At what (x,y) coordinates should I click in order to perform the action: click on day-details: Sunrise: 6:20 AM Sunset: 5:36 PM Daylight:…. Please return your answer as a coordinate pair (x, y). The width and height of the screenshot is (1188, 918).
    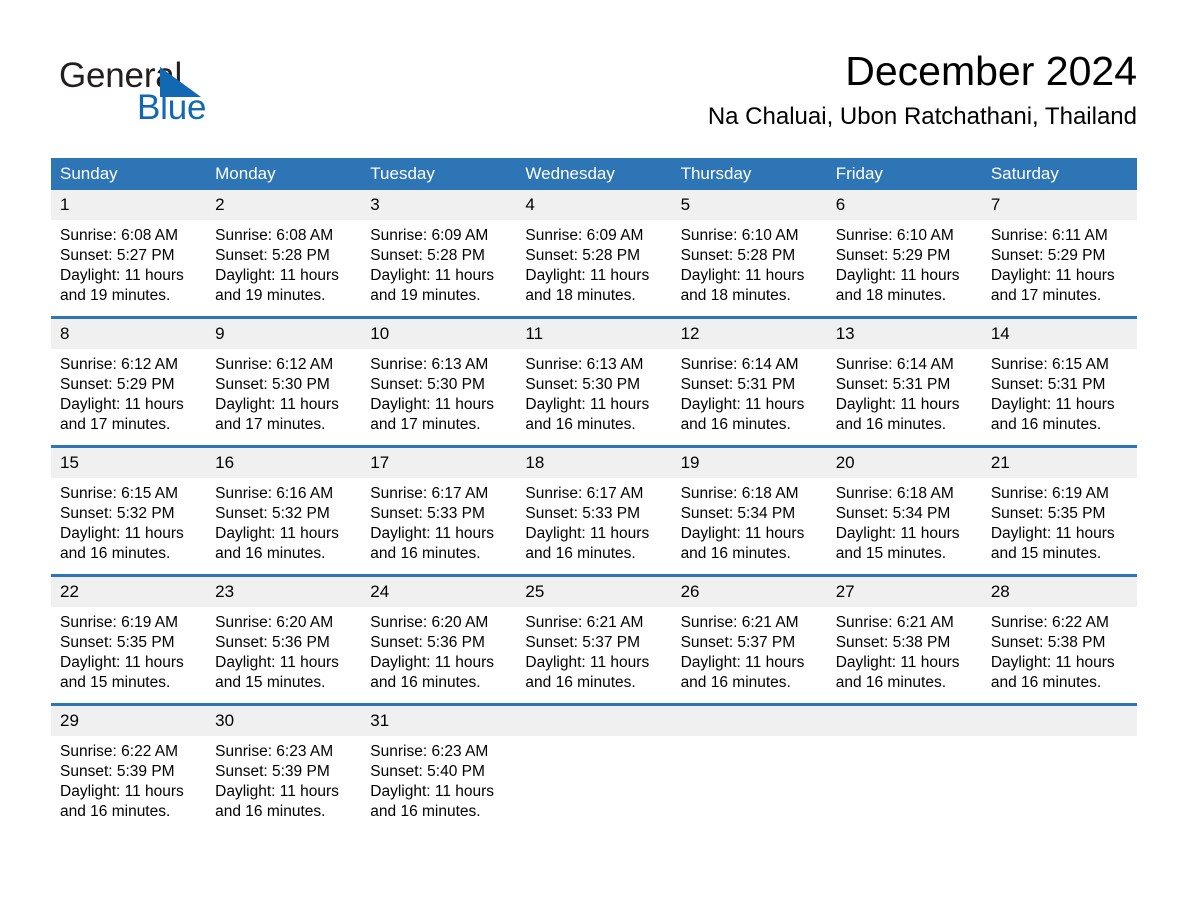
    Looking at the image, I should click on (283, 655).